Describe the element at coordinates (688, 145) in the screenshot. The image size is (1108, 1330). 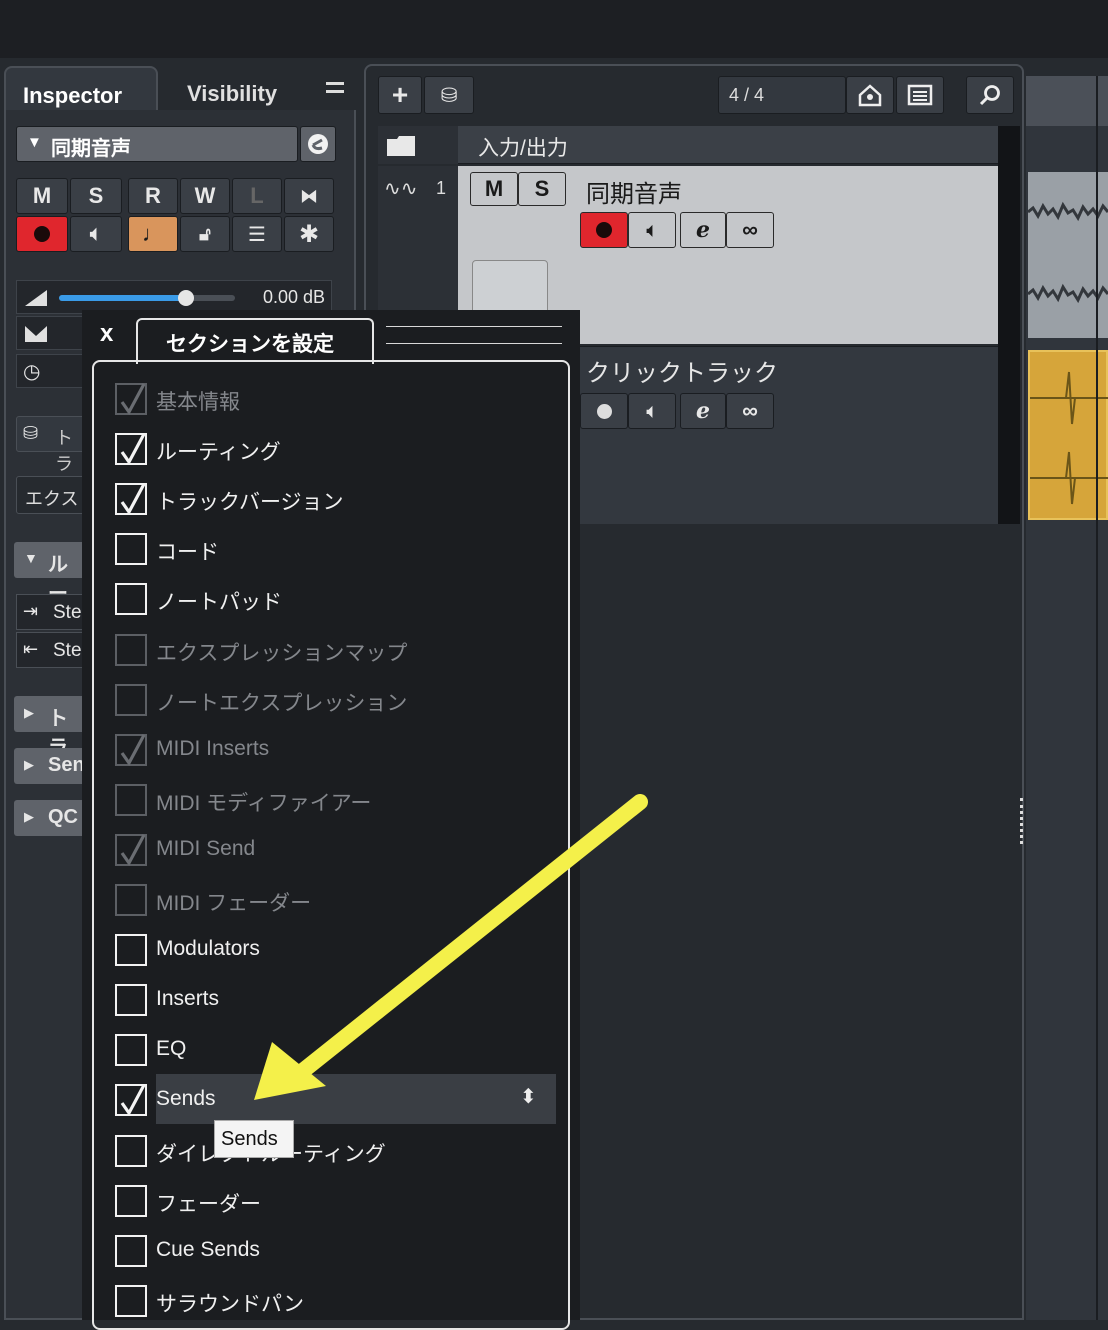
I see `folder-track: 入力/出力` at that location.